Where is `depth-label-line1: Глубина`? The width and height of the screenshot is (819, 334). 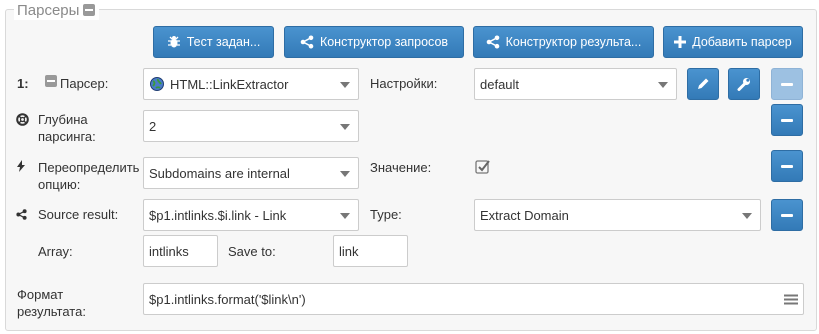
depth-label-line1: Глубина is located at coordinates (63, 119).